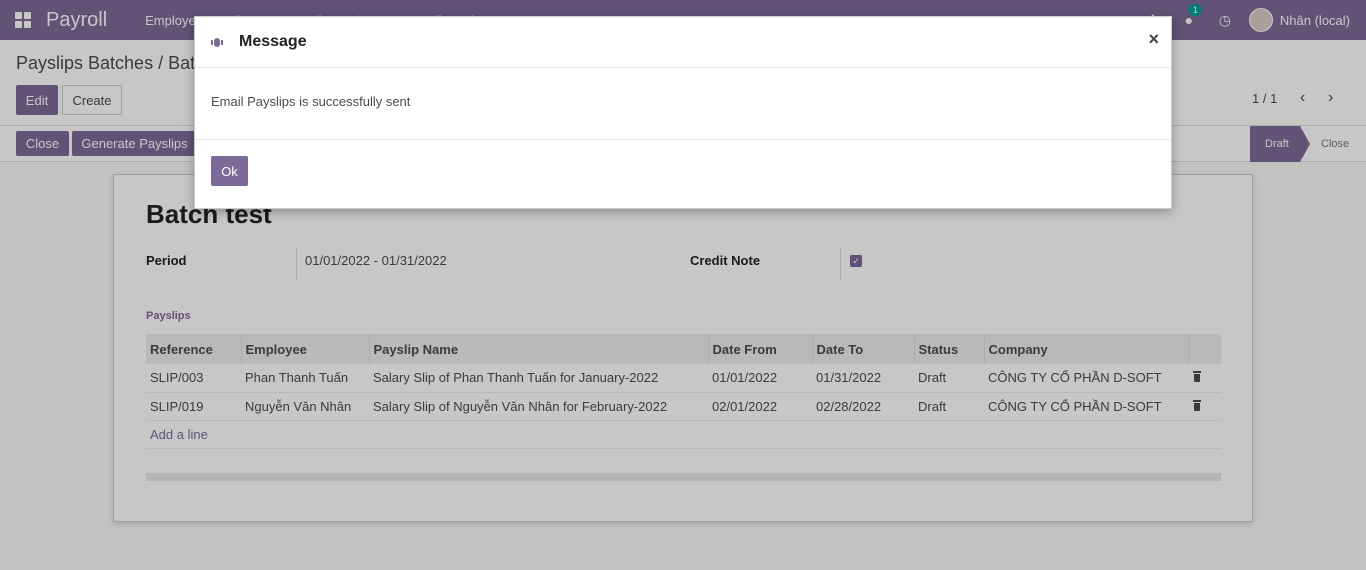  Describe the element at coordinates (311, 101) in the screenshot. I see `dialog-message: Email Payslips is successfully sent` at that location.